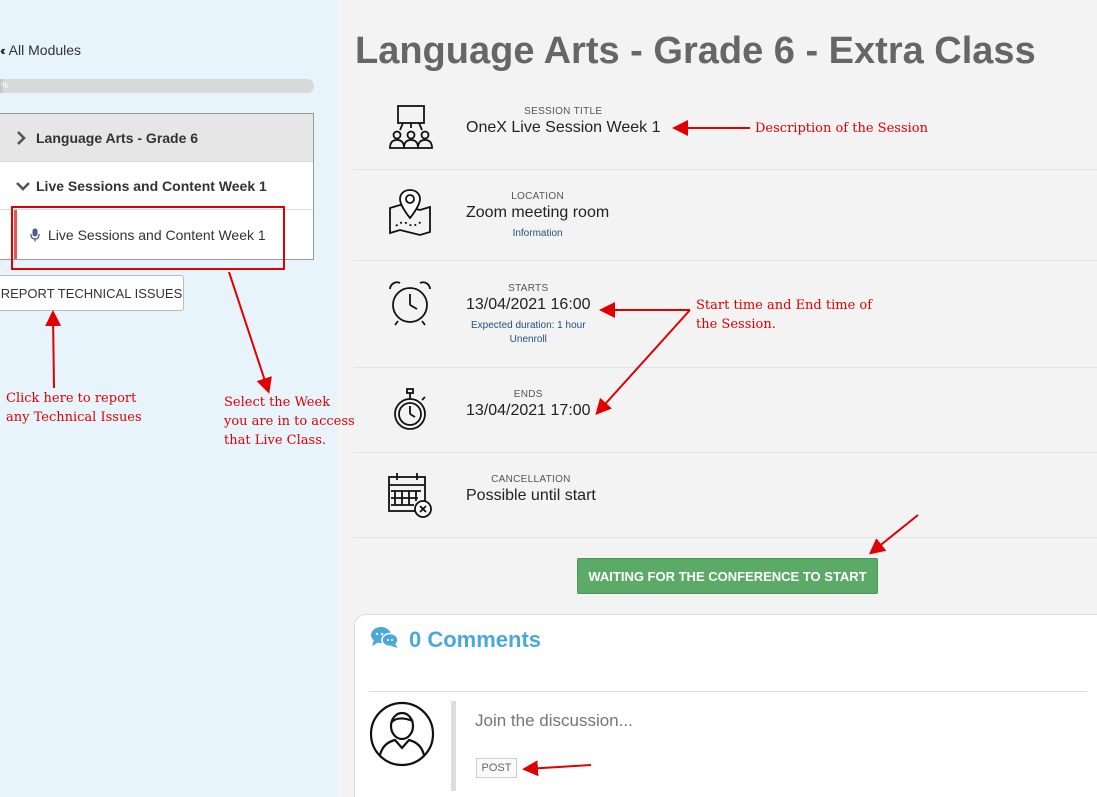 Image resolution: width=1097 pixels, height=797 pixels. What do you see at coordinates (74, 417) in the screenshot?
I see `annotation-line: any Technical Issues` at bounding box center [74, 417].